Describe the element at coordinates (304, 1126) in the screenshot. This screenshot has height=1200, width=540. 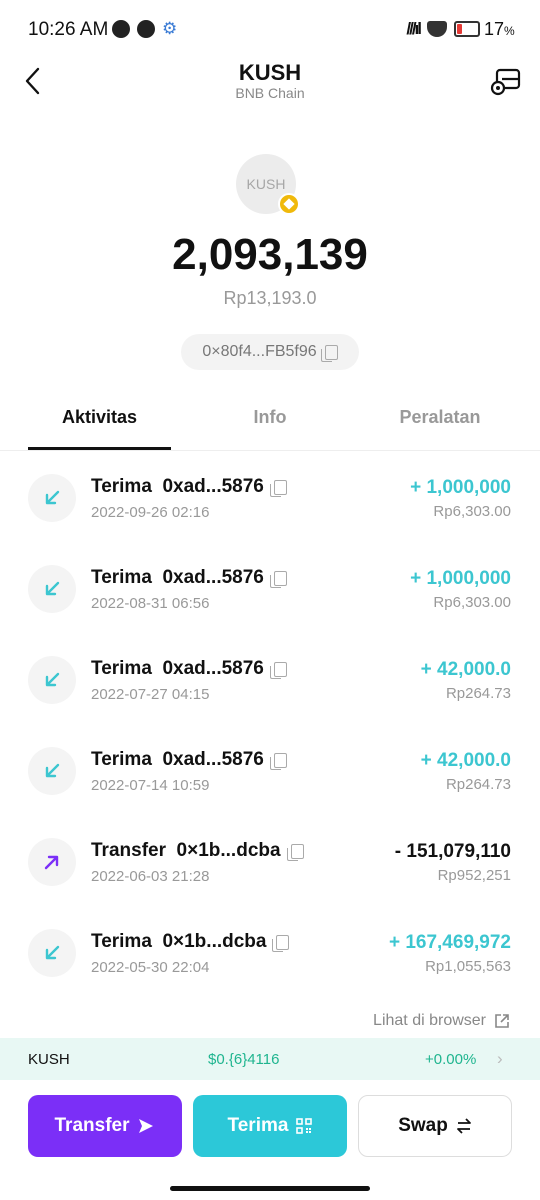
I see `qr-code-icon` at that location.